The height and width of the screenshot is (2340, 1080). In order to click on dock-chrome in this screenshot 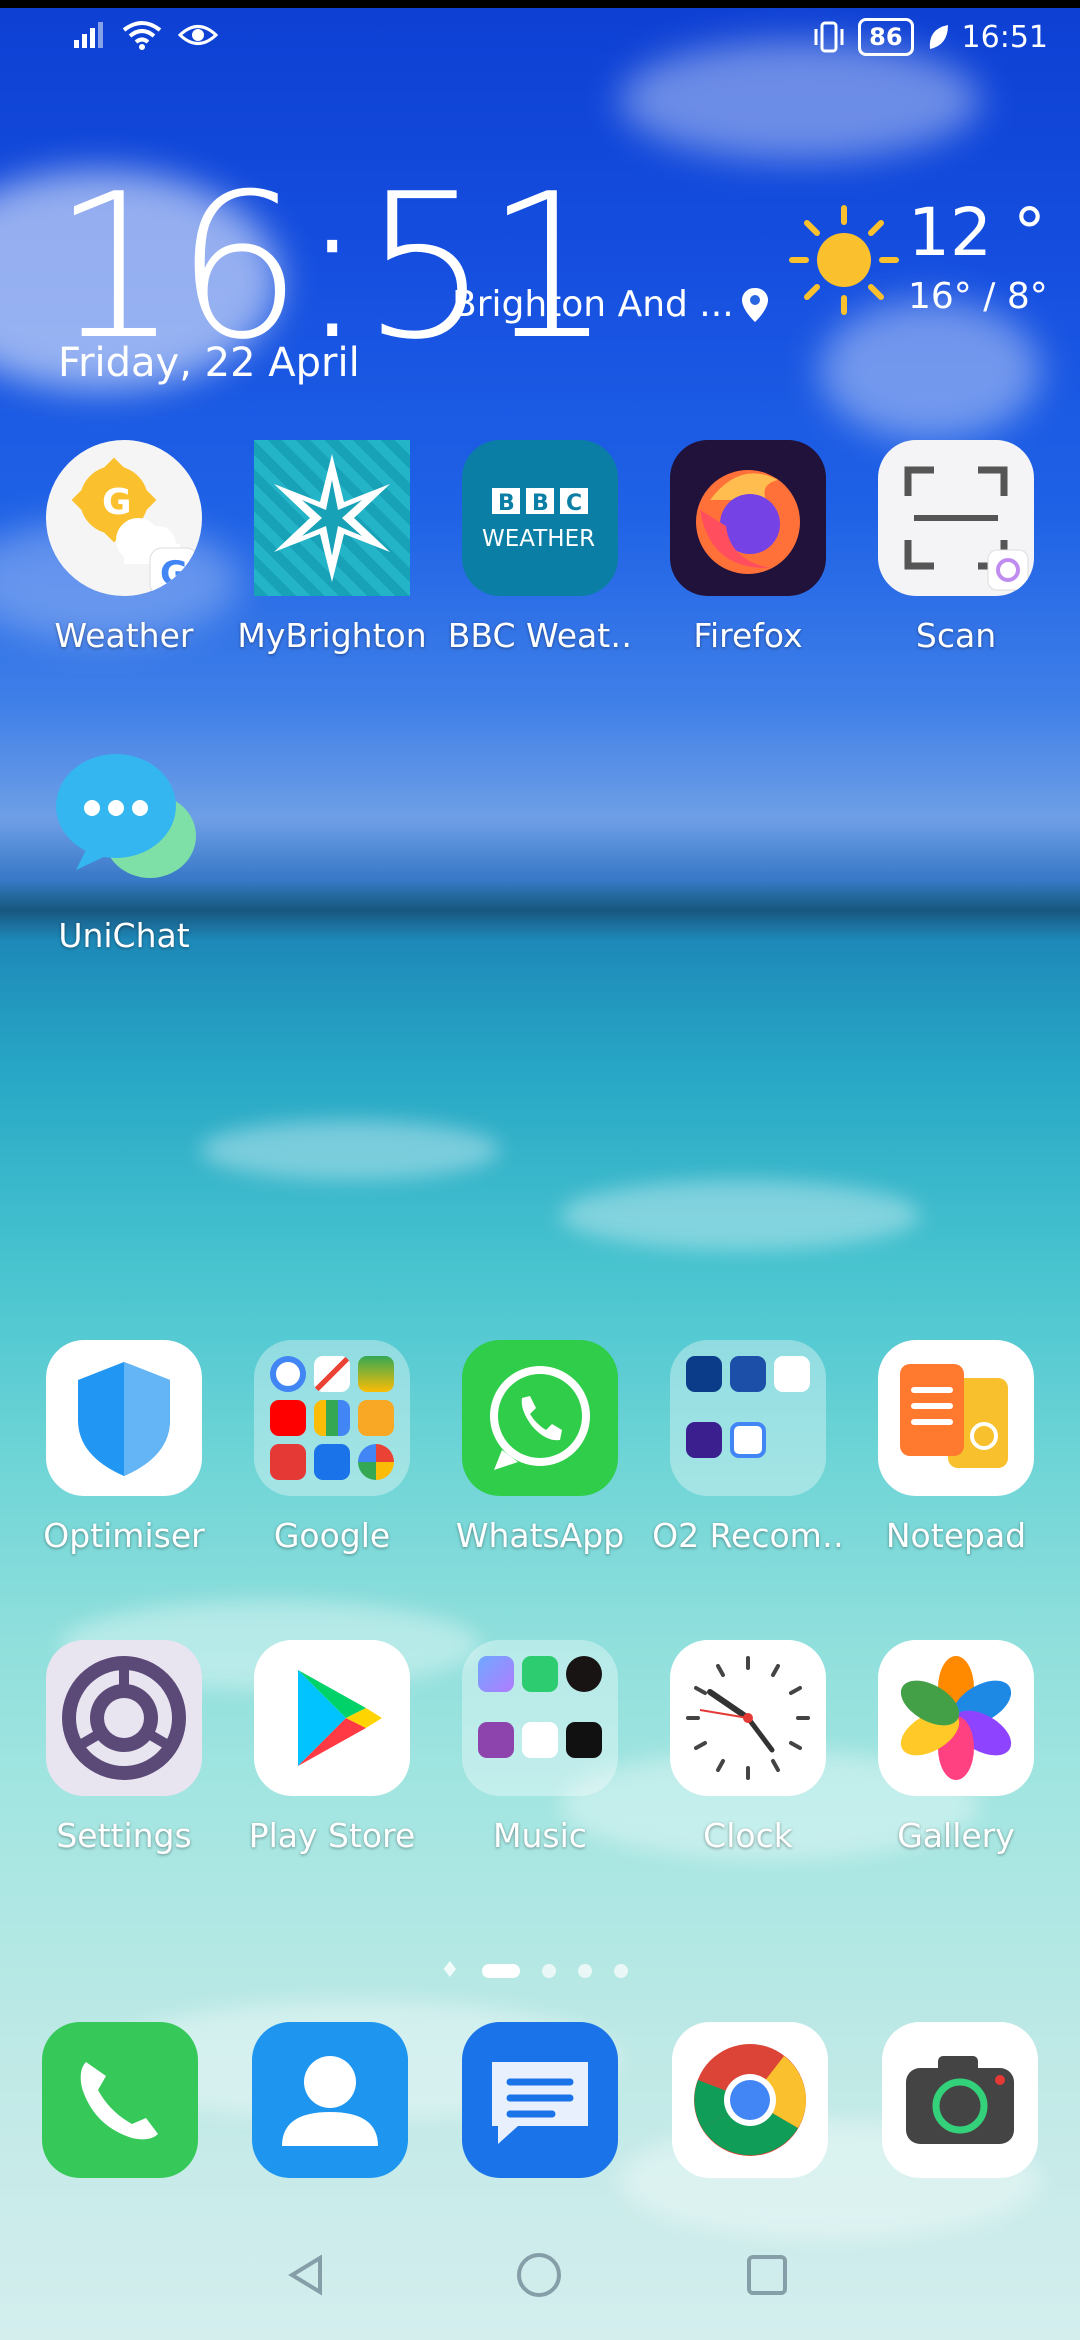, I will do `click(750, 2100)`.